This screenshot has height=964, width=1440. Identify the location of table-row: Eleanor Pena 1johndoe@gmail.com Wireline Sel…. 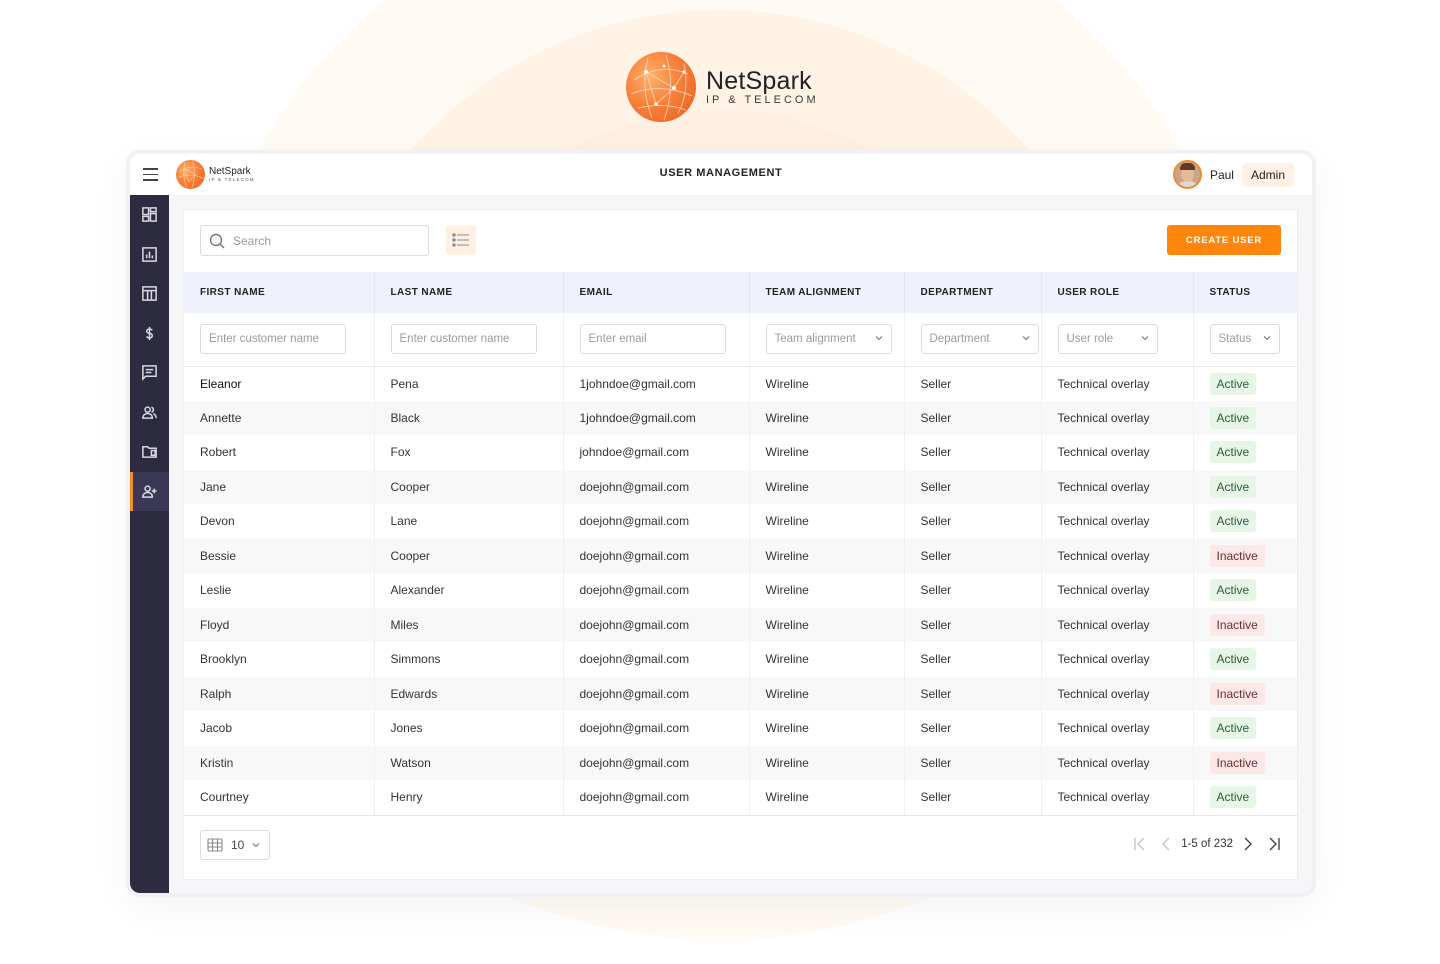
(740, 383).